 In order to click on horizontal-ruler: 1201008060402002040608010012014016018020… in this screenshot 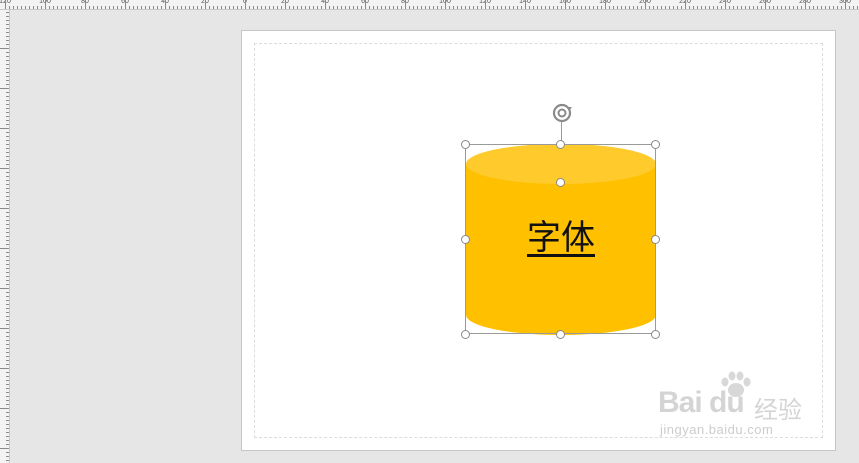, I will do `click(429, 5)`.